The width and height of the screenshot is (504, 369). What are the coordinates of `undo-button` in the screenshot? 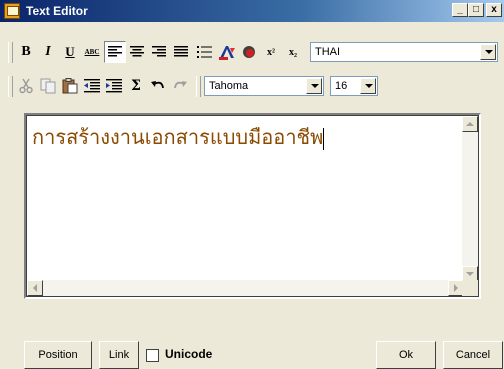 It's located at (158, 86).